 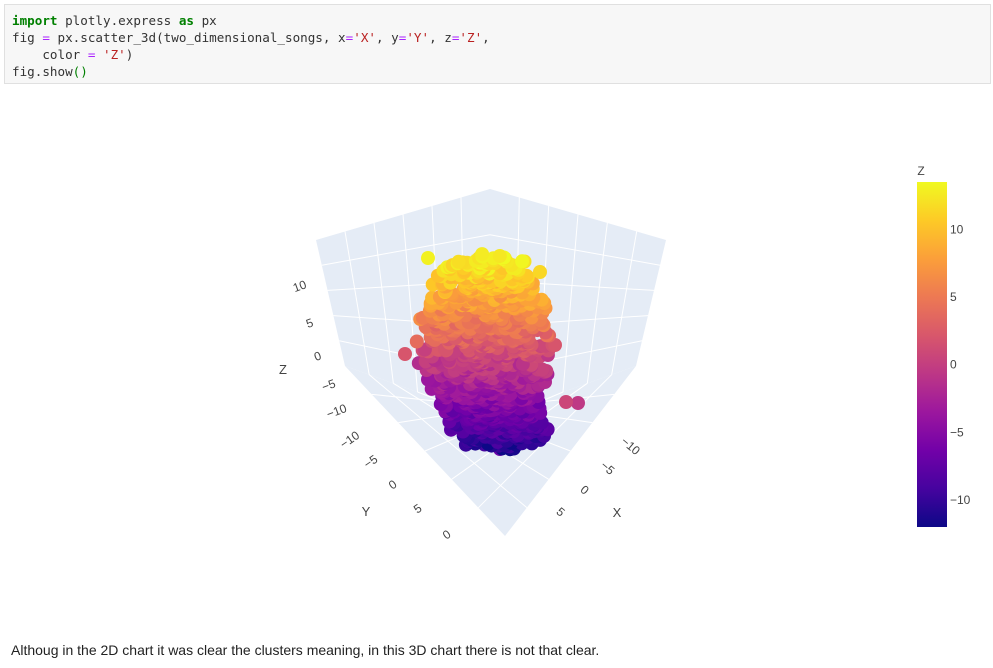 I want to click on x-tick-label: −10, so click(x=630, y=446).